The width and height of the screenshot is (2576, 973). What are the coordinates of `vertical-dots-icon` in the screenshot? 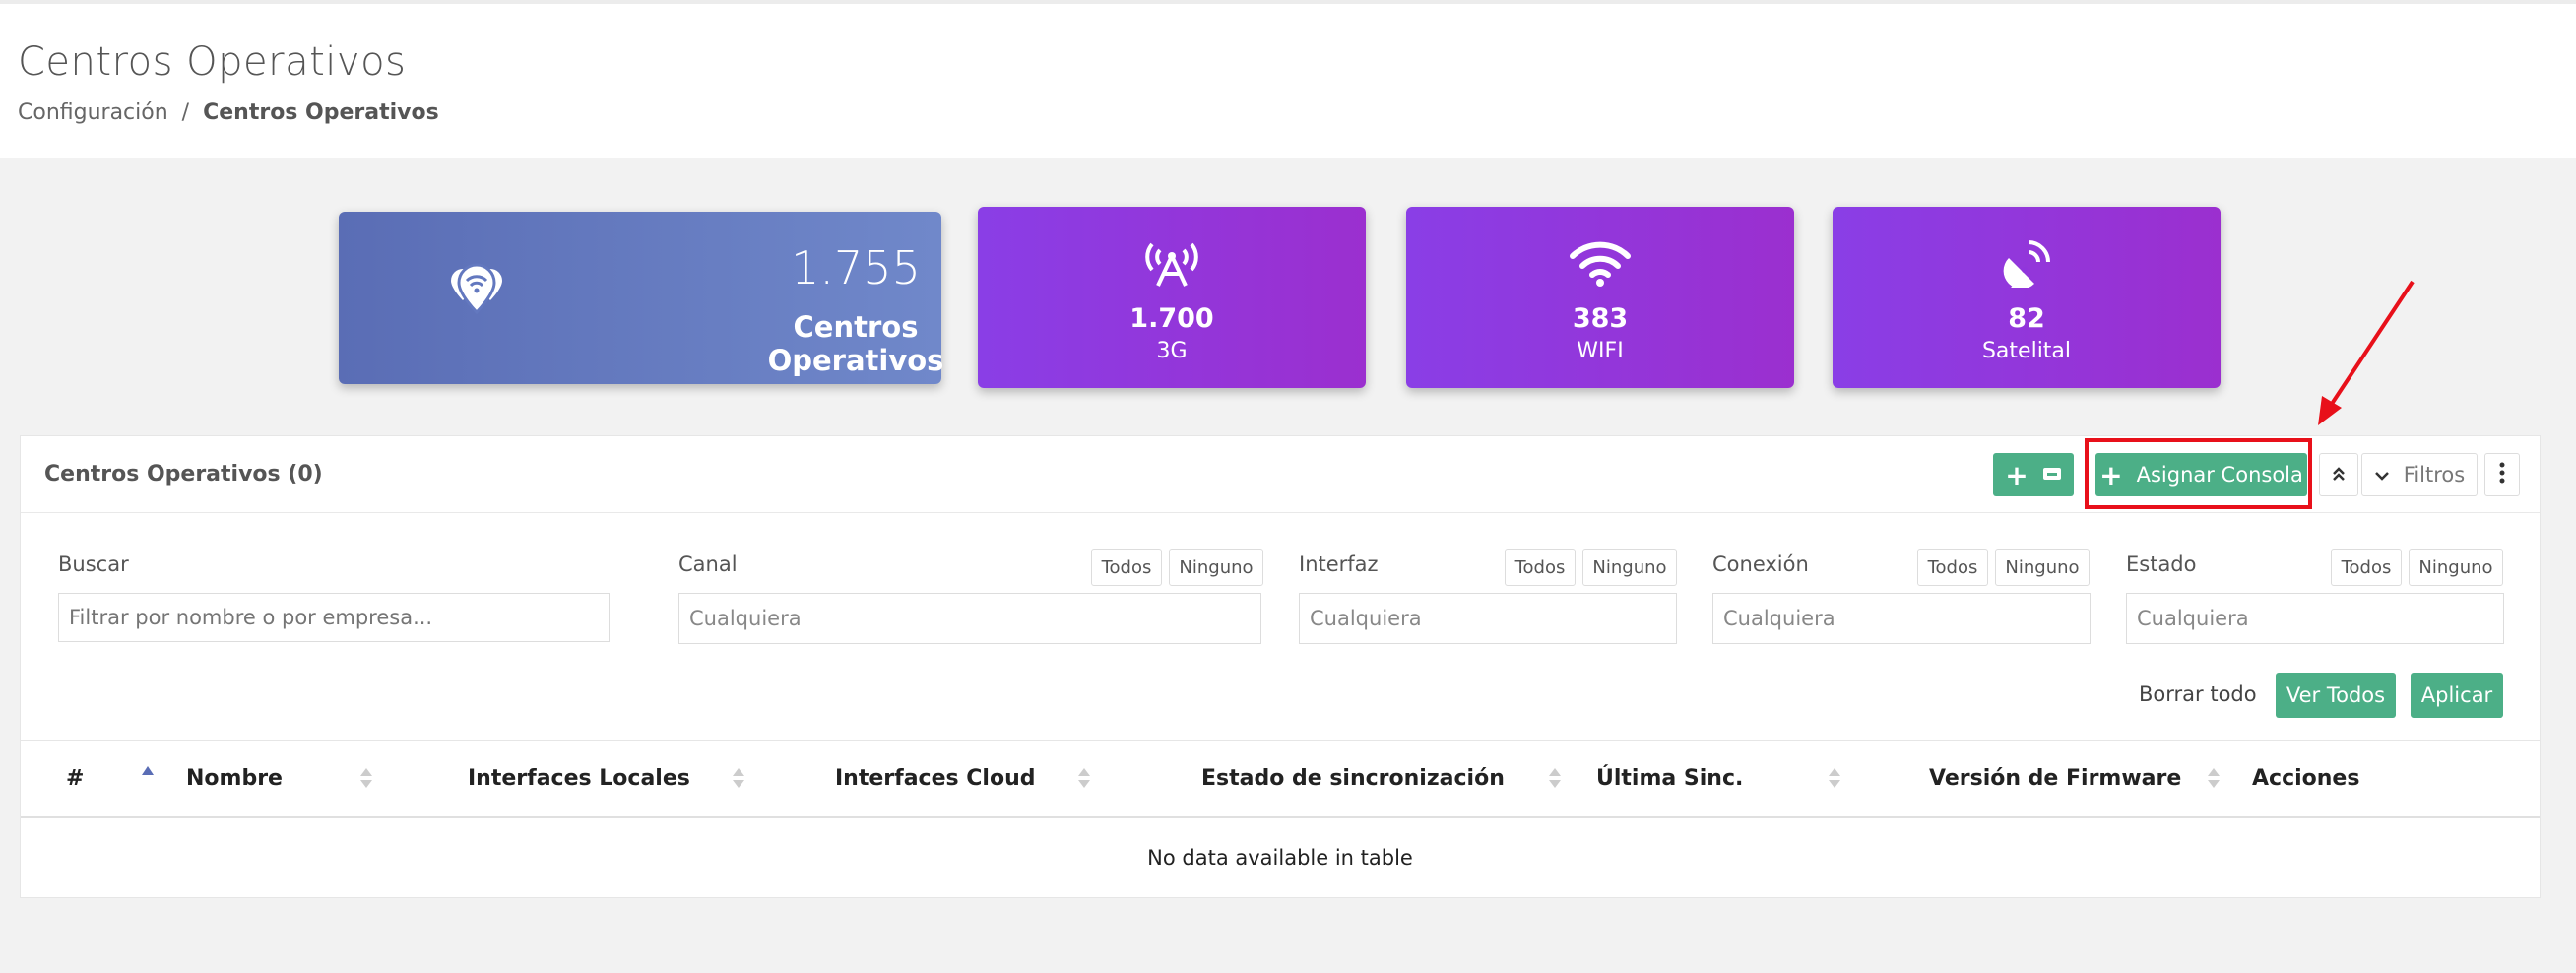 It's located at (2502, 475).